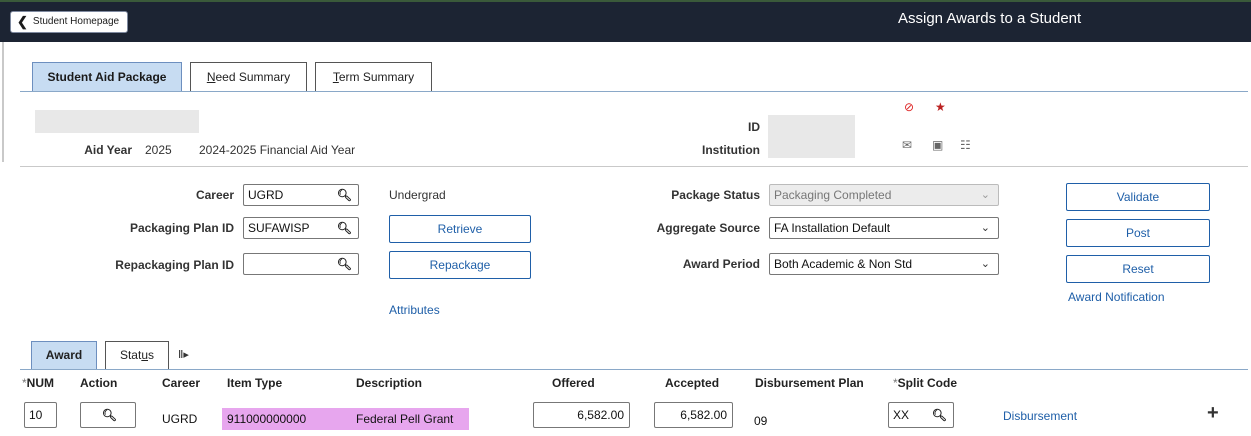 The image size is (1251, 436). I want to click on tab-status-accesskey: u, so click(145, 355).